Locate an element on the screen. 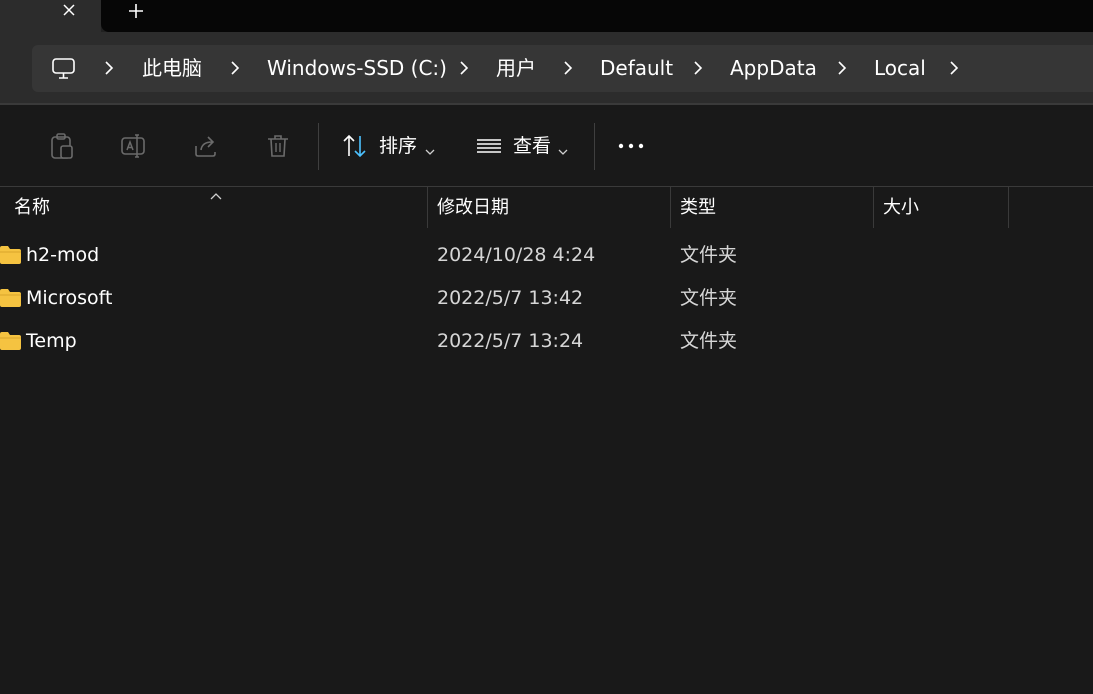 The image size is (1093, 694). sort-ascending-icon is located at coordinates (216, 193).